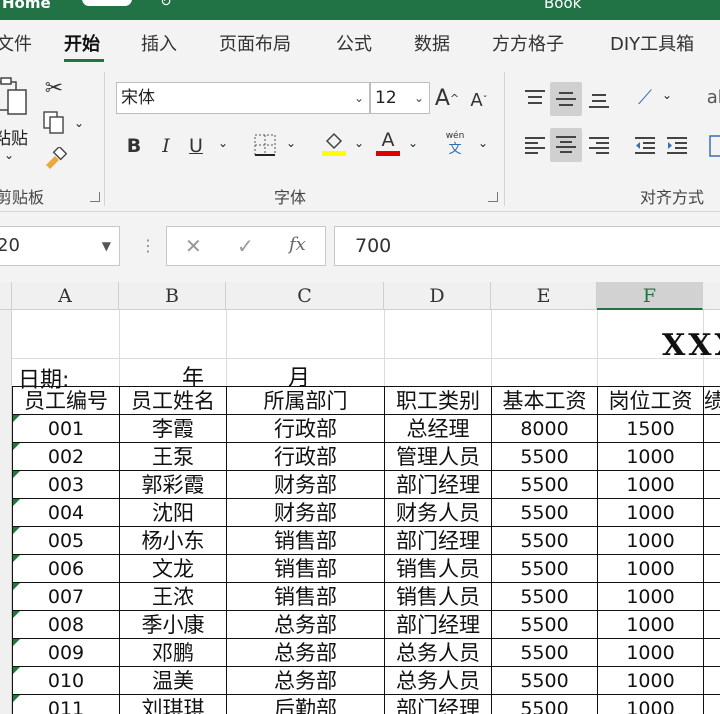 This screenshot has width=720, height=714. What do you see at coordinates (677, 146) in the screenshot?
I see `increase-indent-icon` at bounding box center [677, 146].